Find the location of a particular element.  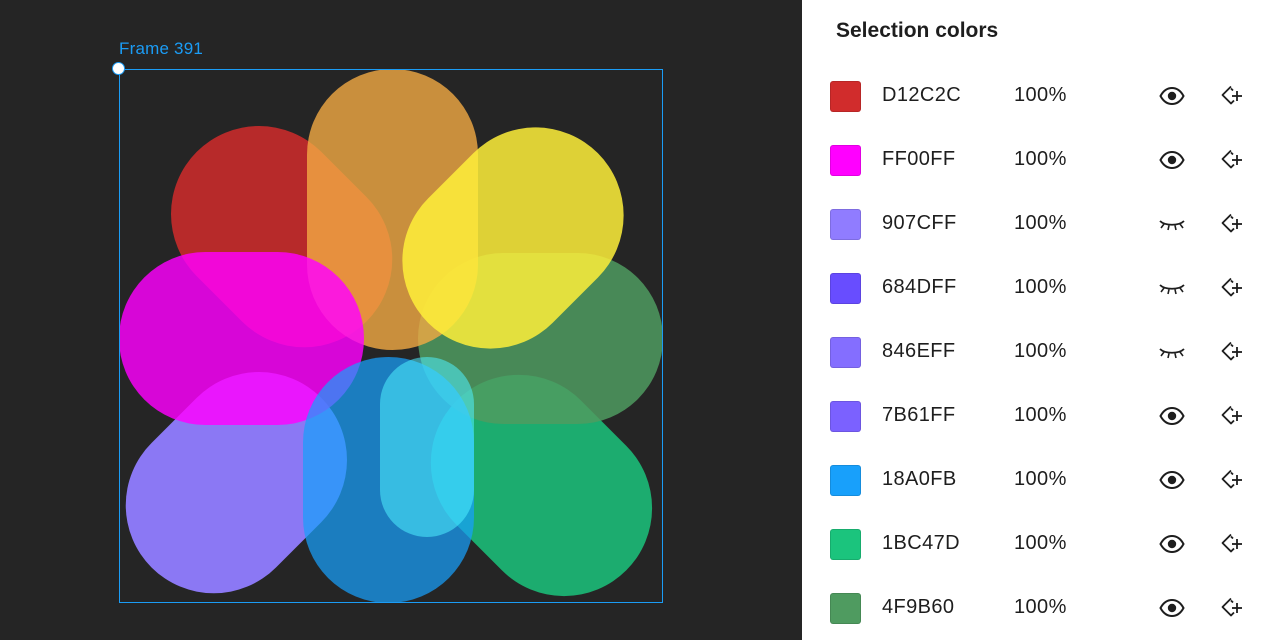

color-row: 18A0FB 100% is located at coordinates (1041, 480).